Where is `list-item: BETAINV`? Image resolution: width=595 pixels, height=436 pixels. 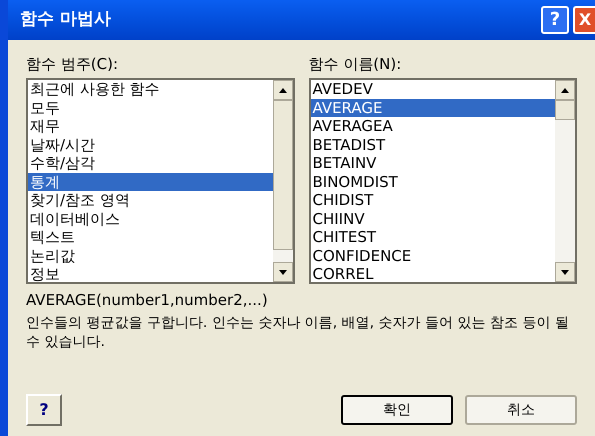
list-item: BETAINV is located at coordinates (432, 163).